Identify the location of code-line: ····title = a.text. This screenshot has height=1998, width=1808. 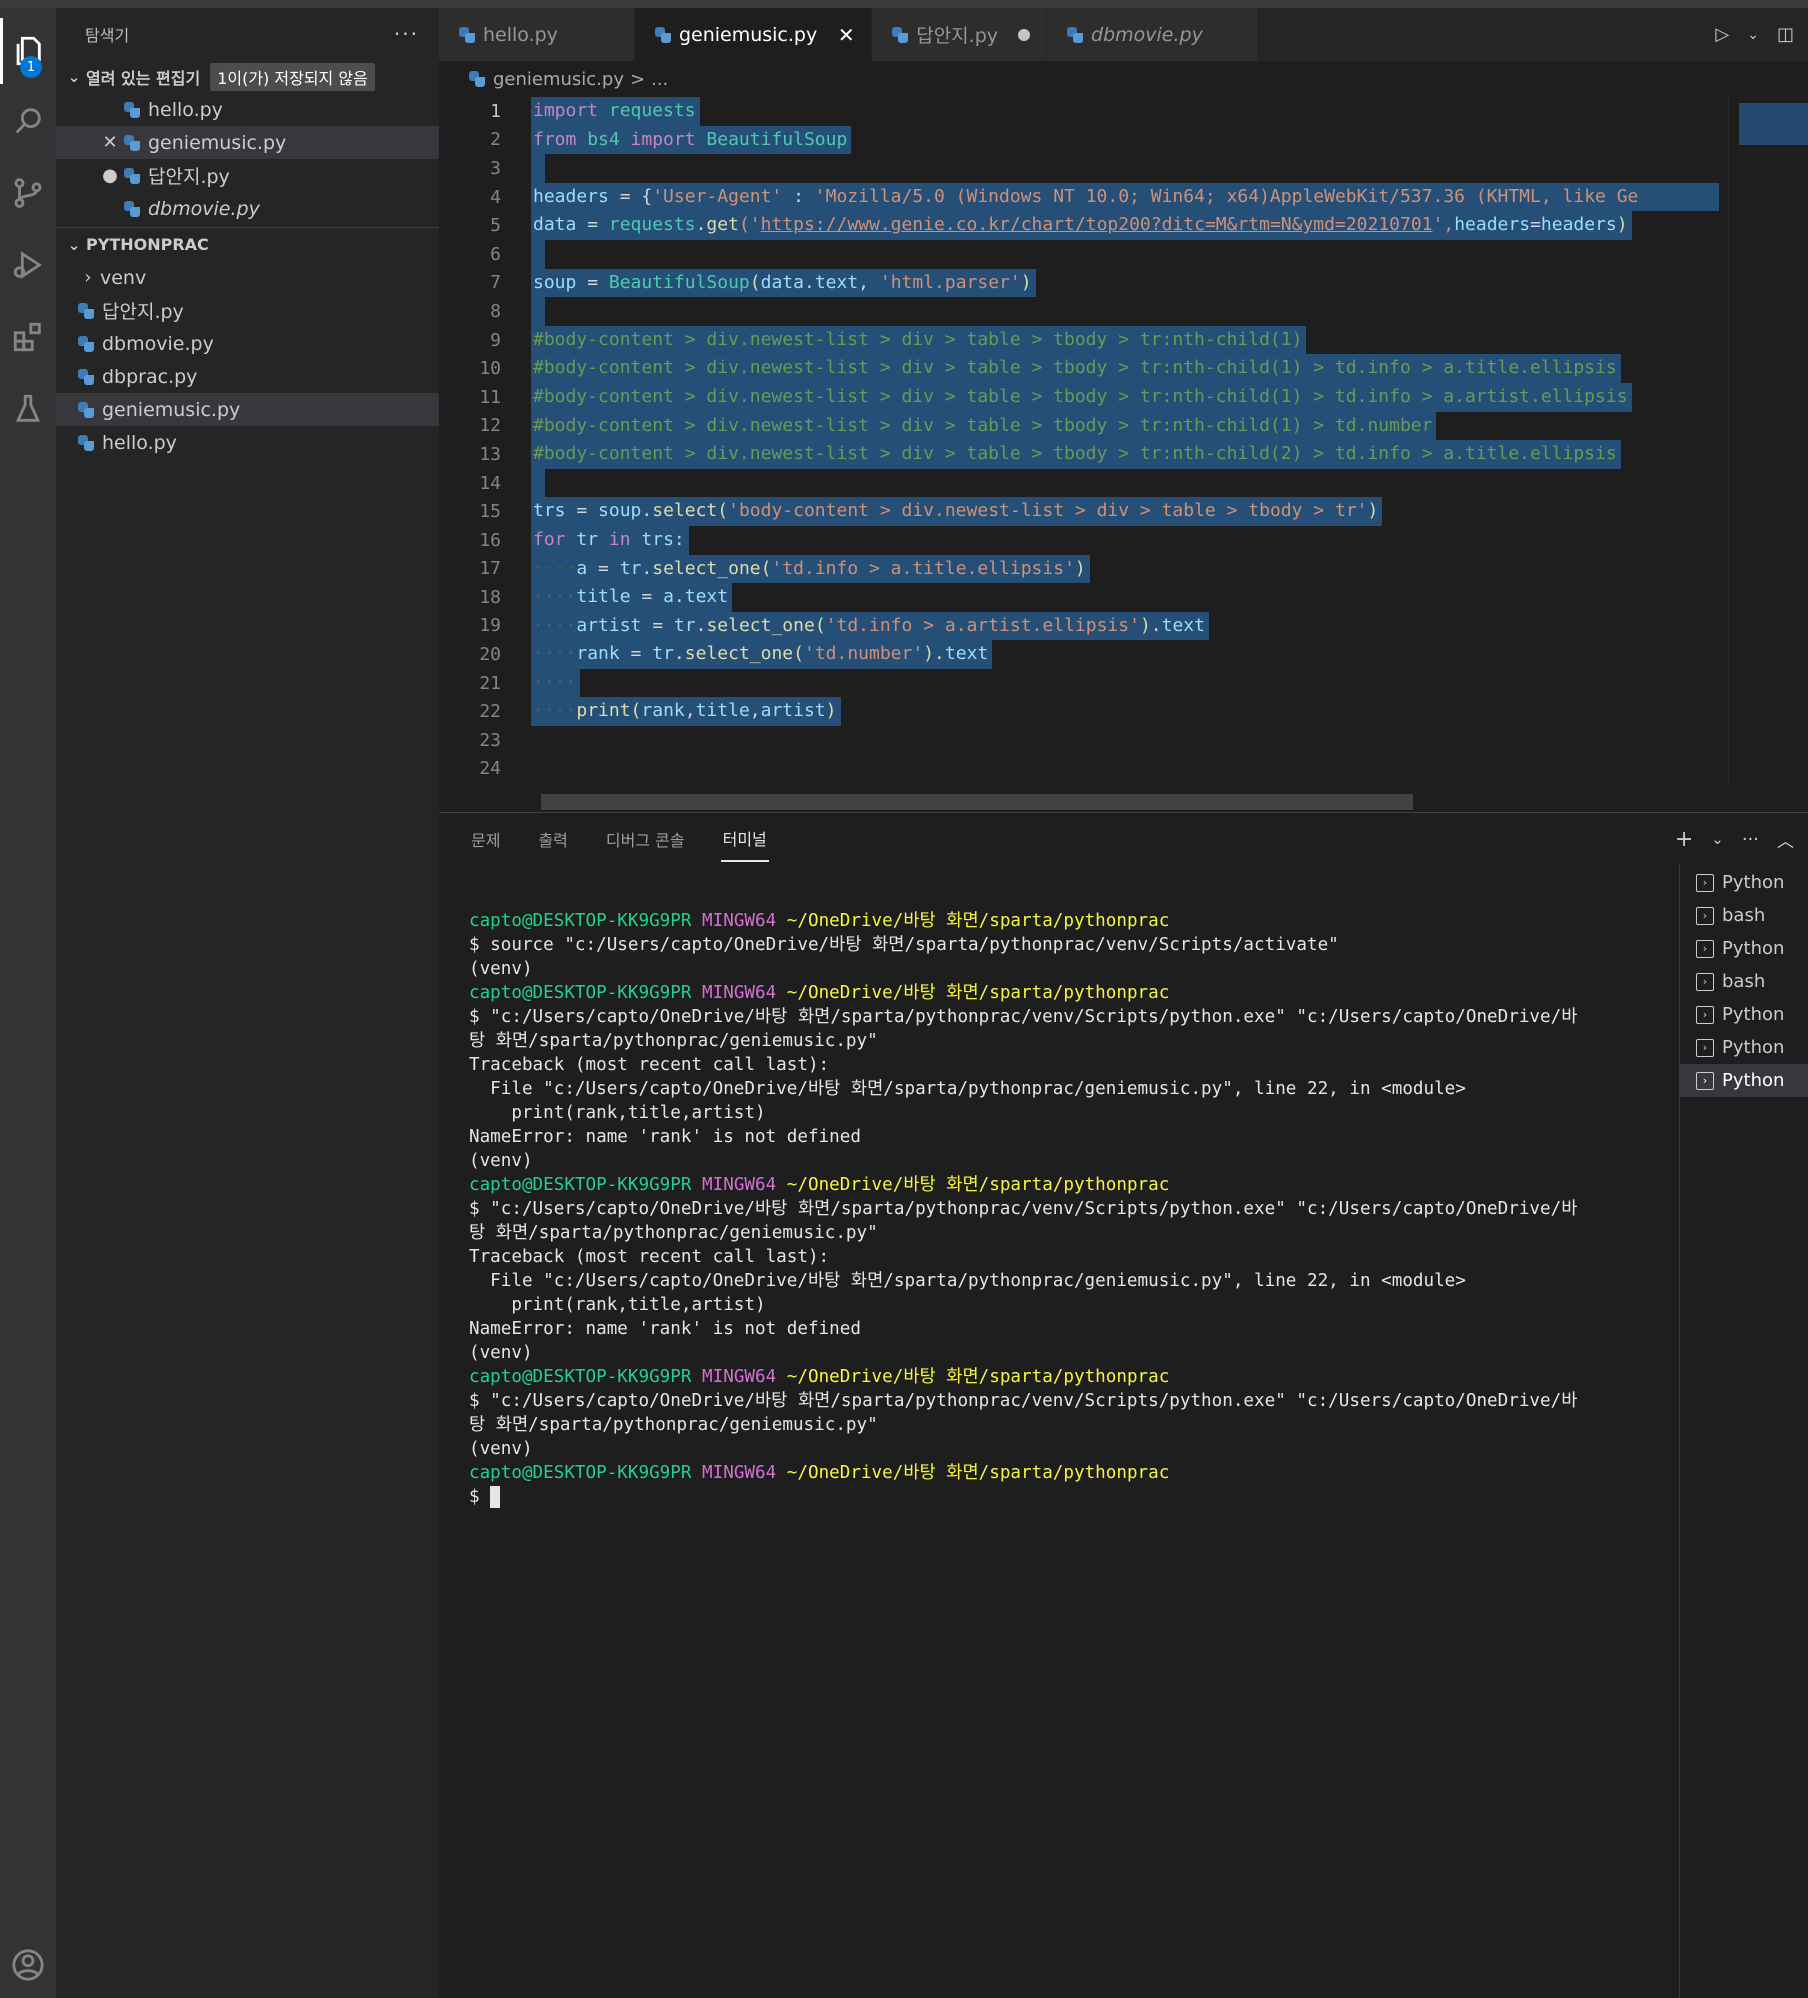
(632, 597).